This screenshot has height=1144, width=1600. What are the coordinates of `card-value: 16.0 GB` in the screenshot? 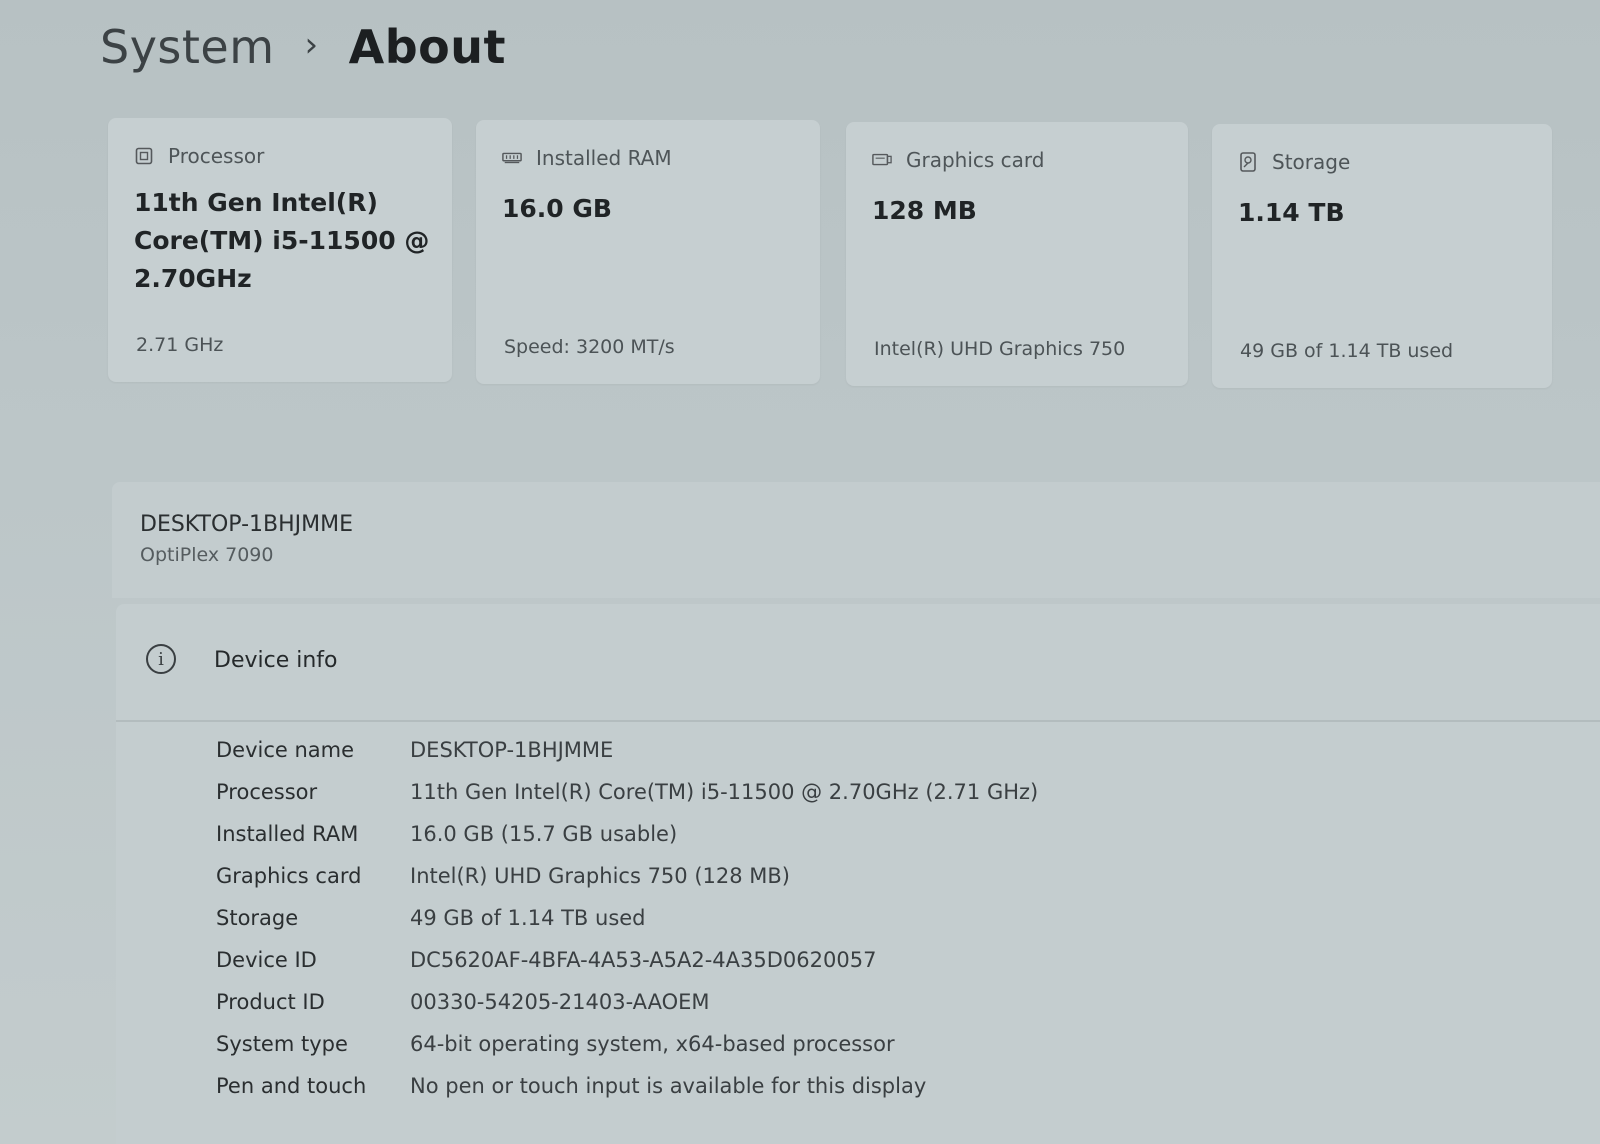 It's located at (557, 208).